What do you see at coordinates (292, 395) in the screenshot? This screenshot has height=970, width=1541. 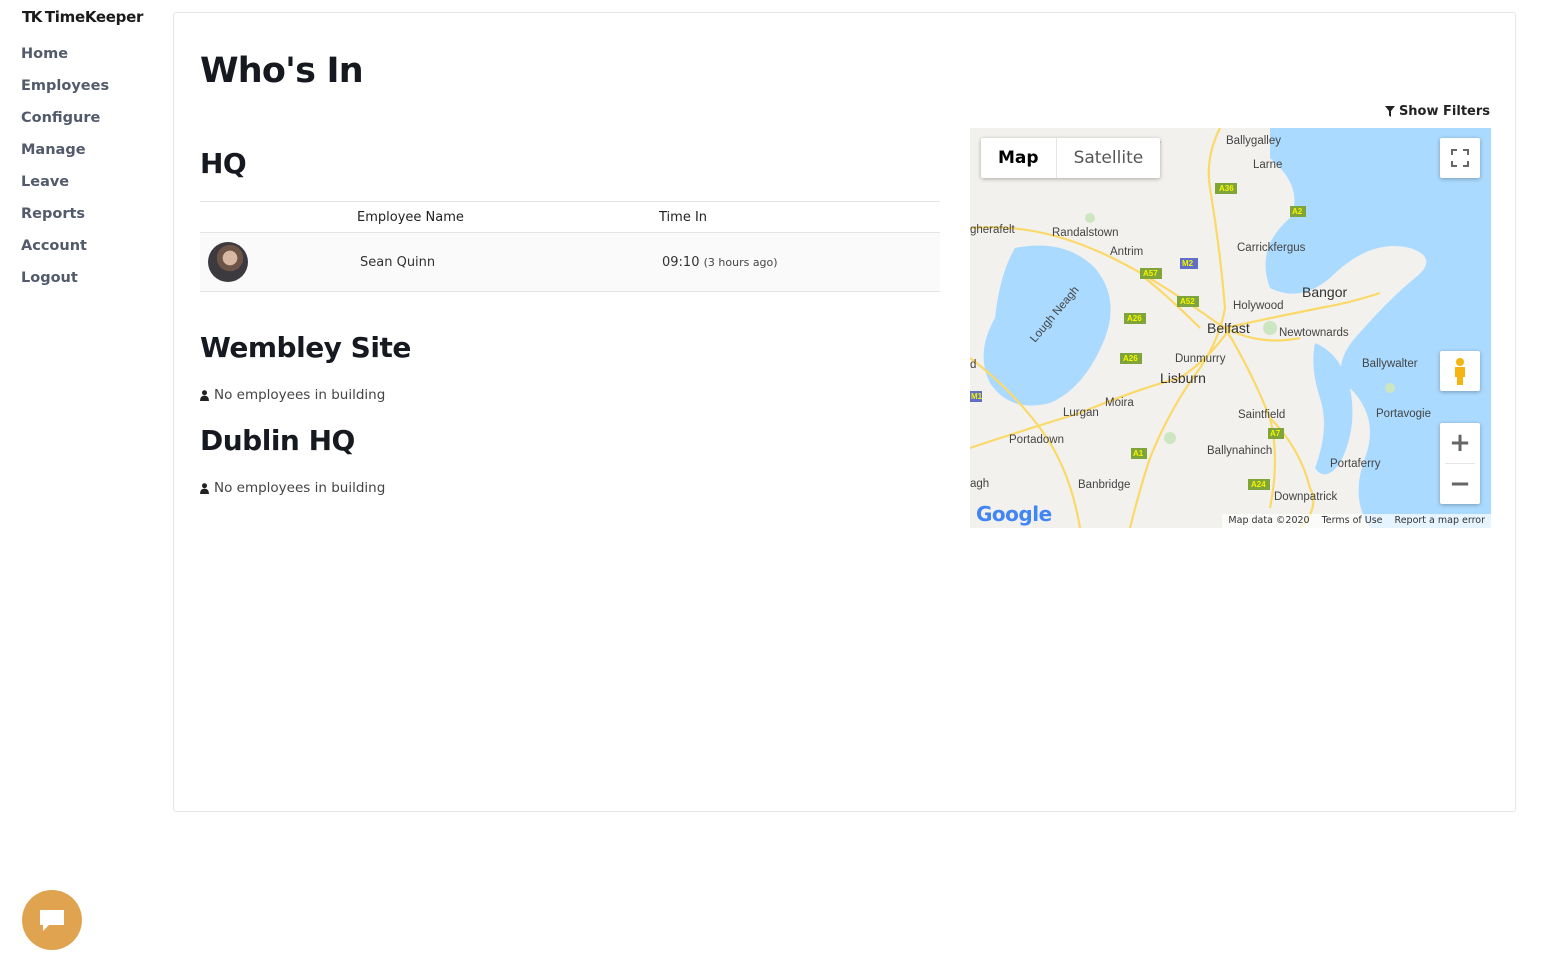 I see `empty-message-wembley: No employees in building` at bounding box center [292, 395].